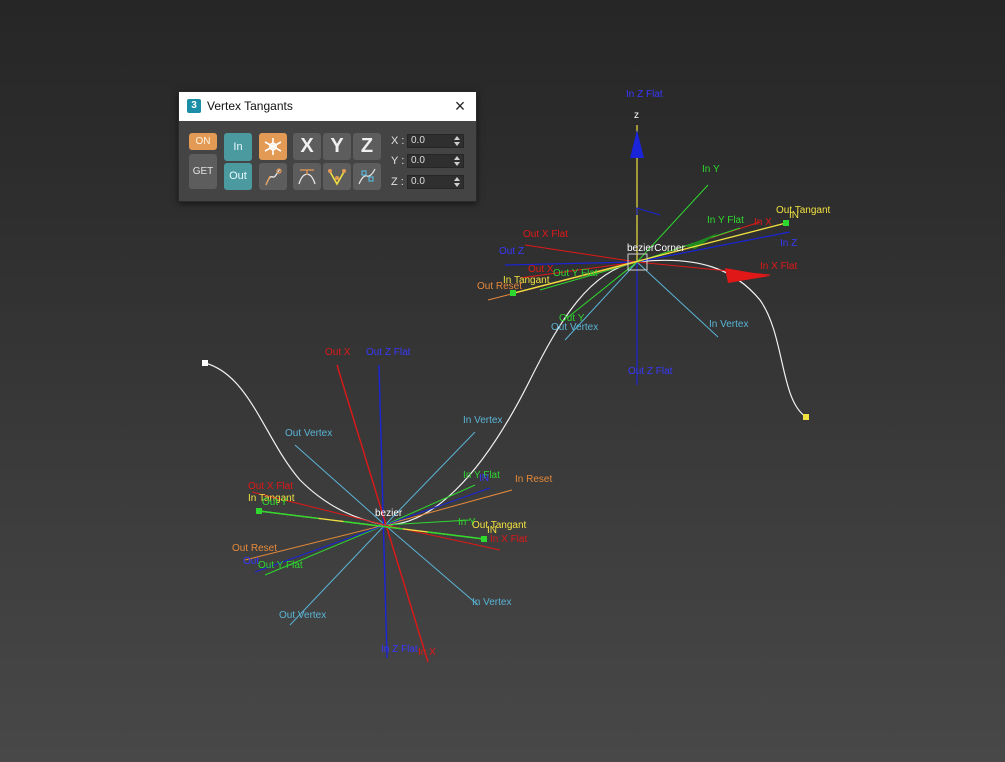 This screenshot has height=762, width=1005. I want to click on y-axis-button: Y, so click(337, 146).